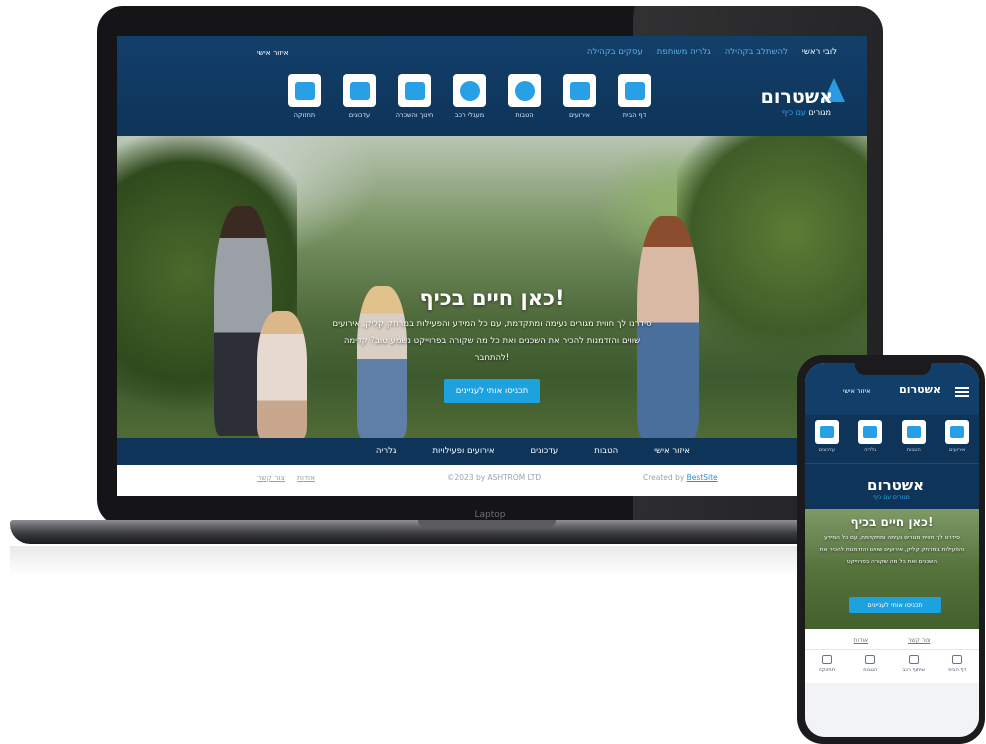 The image size is (986, 744). Describe the element at coordinates (957, 441) in the screenshot. I see `phone-category-events: אירועים` at that location.